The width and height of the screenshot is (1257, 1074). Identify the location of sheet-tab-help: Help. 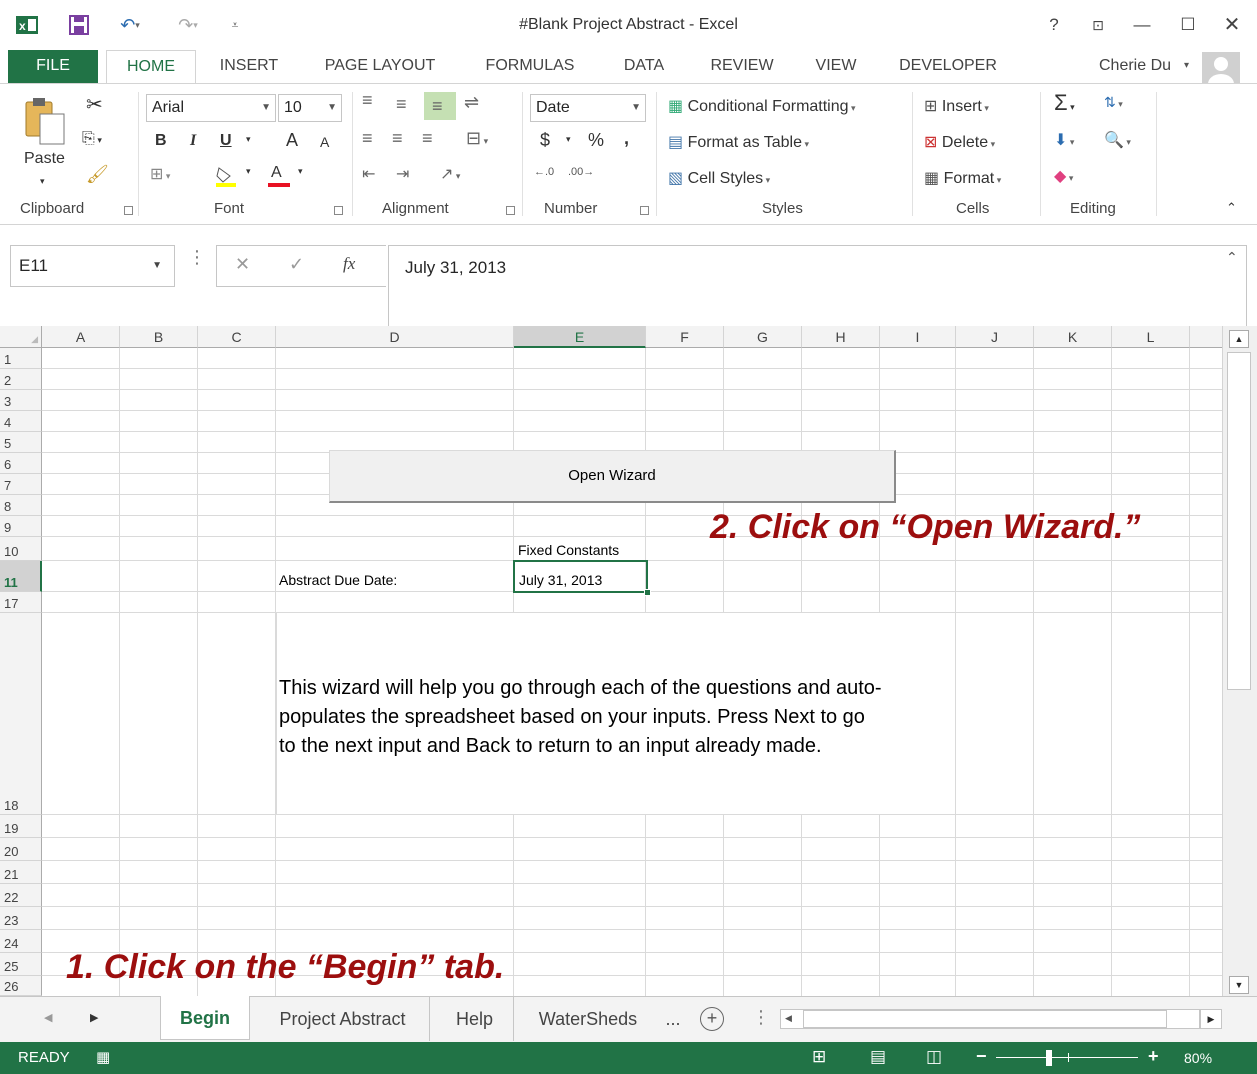
(475, 1019).